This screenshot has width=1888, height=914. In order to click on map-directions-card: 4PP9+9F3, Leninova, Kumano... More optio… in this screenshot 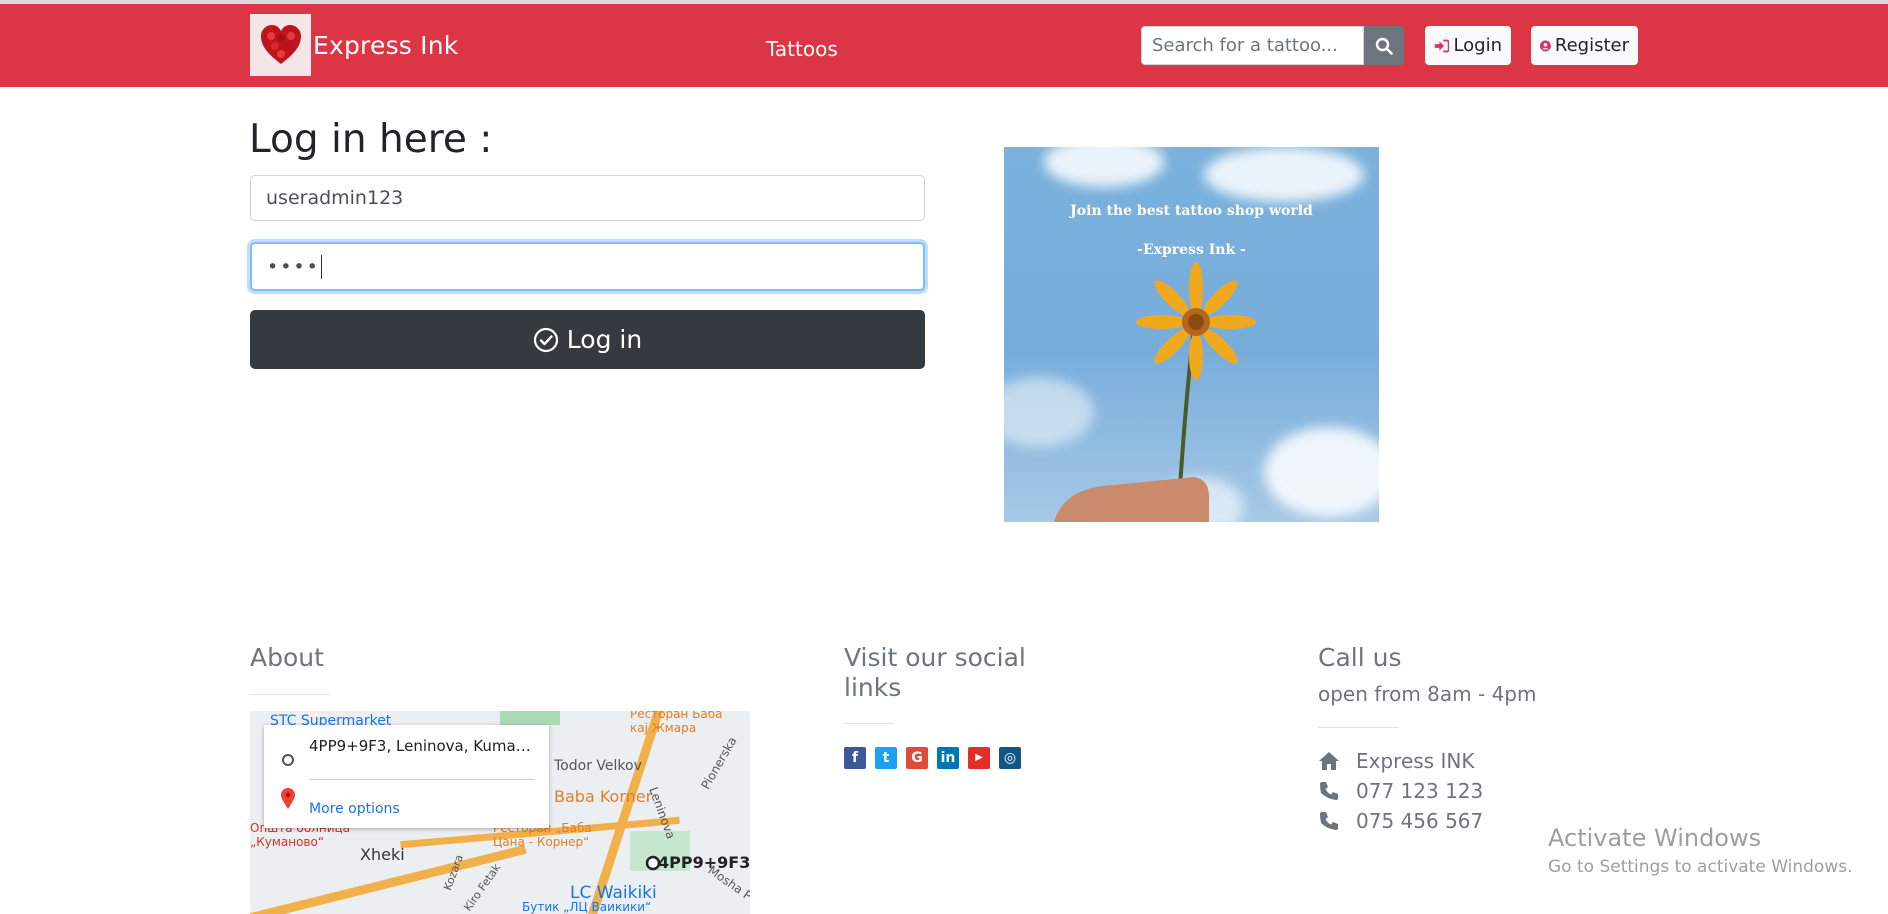, I will do `click(406, 776)`.